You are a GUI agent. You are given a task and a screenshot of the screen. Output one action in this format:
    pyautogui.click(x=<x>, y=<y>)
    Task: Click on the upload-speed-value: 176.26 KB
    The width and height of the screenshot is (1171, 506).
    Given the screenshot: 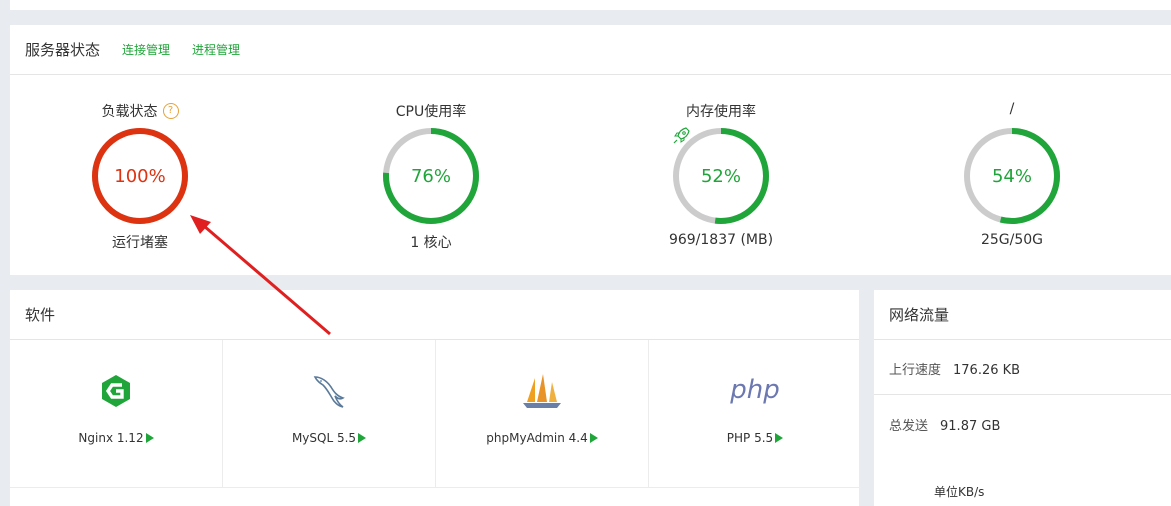 What is the action you would take?
    pyautogui.click(x=987, y=370)
    